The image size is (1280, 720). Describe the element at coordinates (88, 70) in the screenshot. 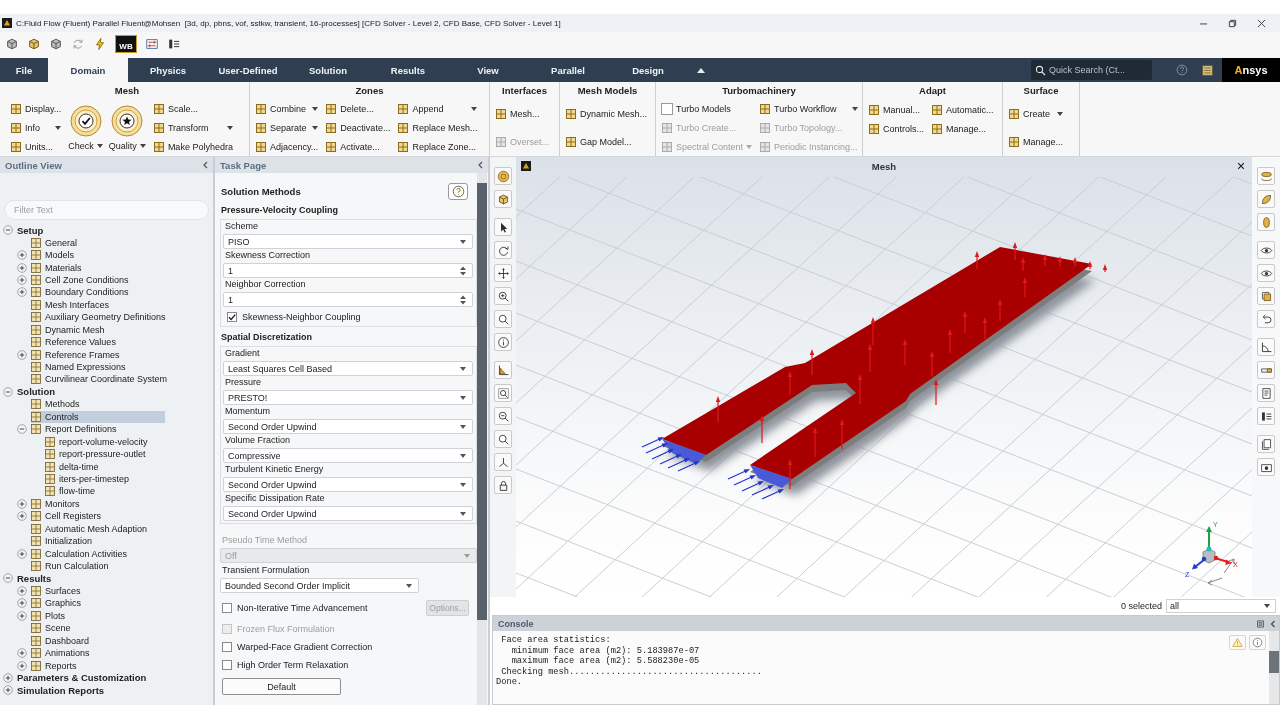

I see `ribbon-tab: Domain` at that location.